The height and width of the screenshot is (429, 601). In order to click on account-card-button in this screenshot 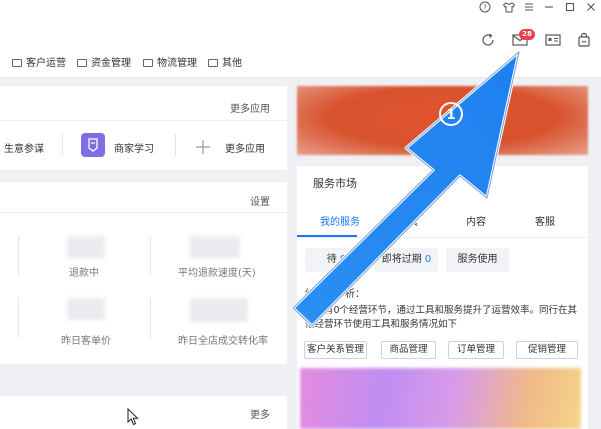, I will do `click(553, 41)`.